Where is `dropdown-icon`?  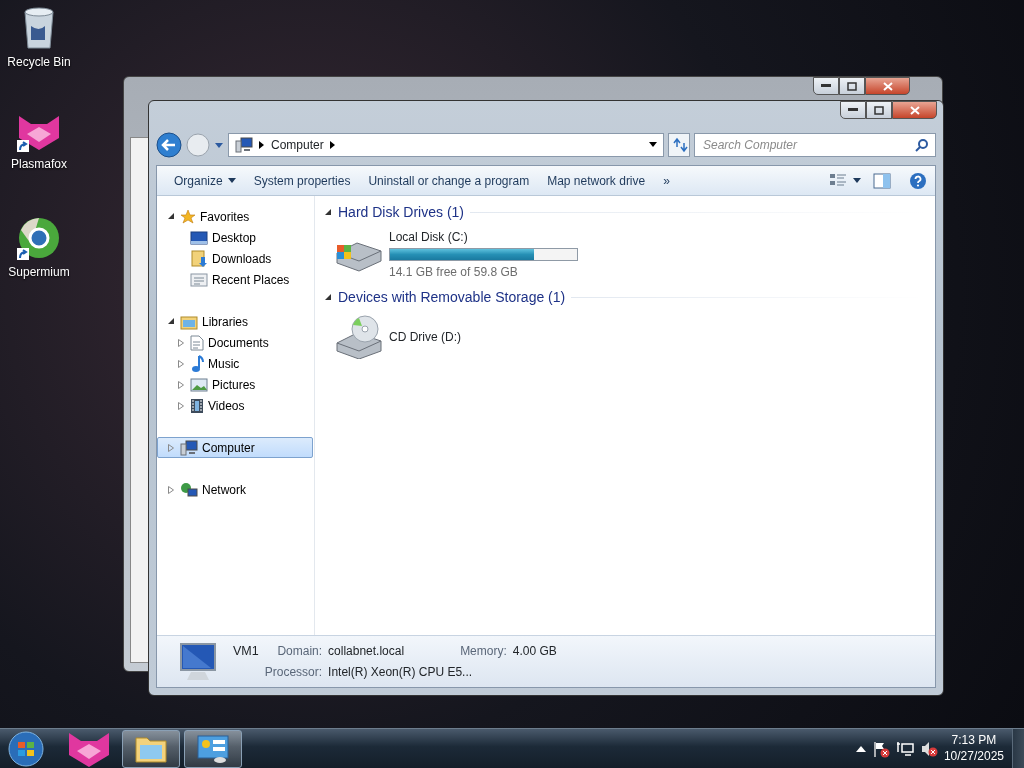
dropdown-icon is located at coordinates (653, 145).